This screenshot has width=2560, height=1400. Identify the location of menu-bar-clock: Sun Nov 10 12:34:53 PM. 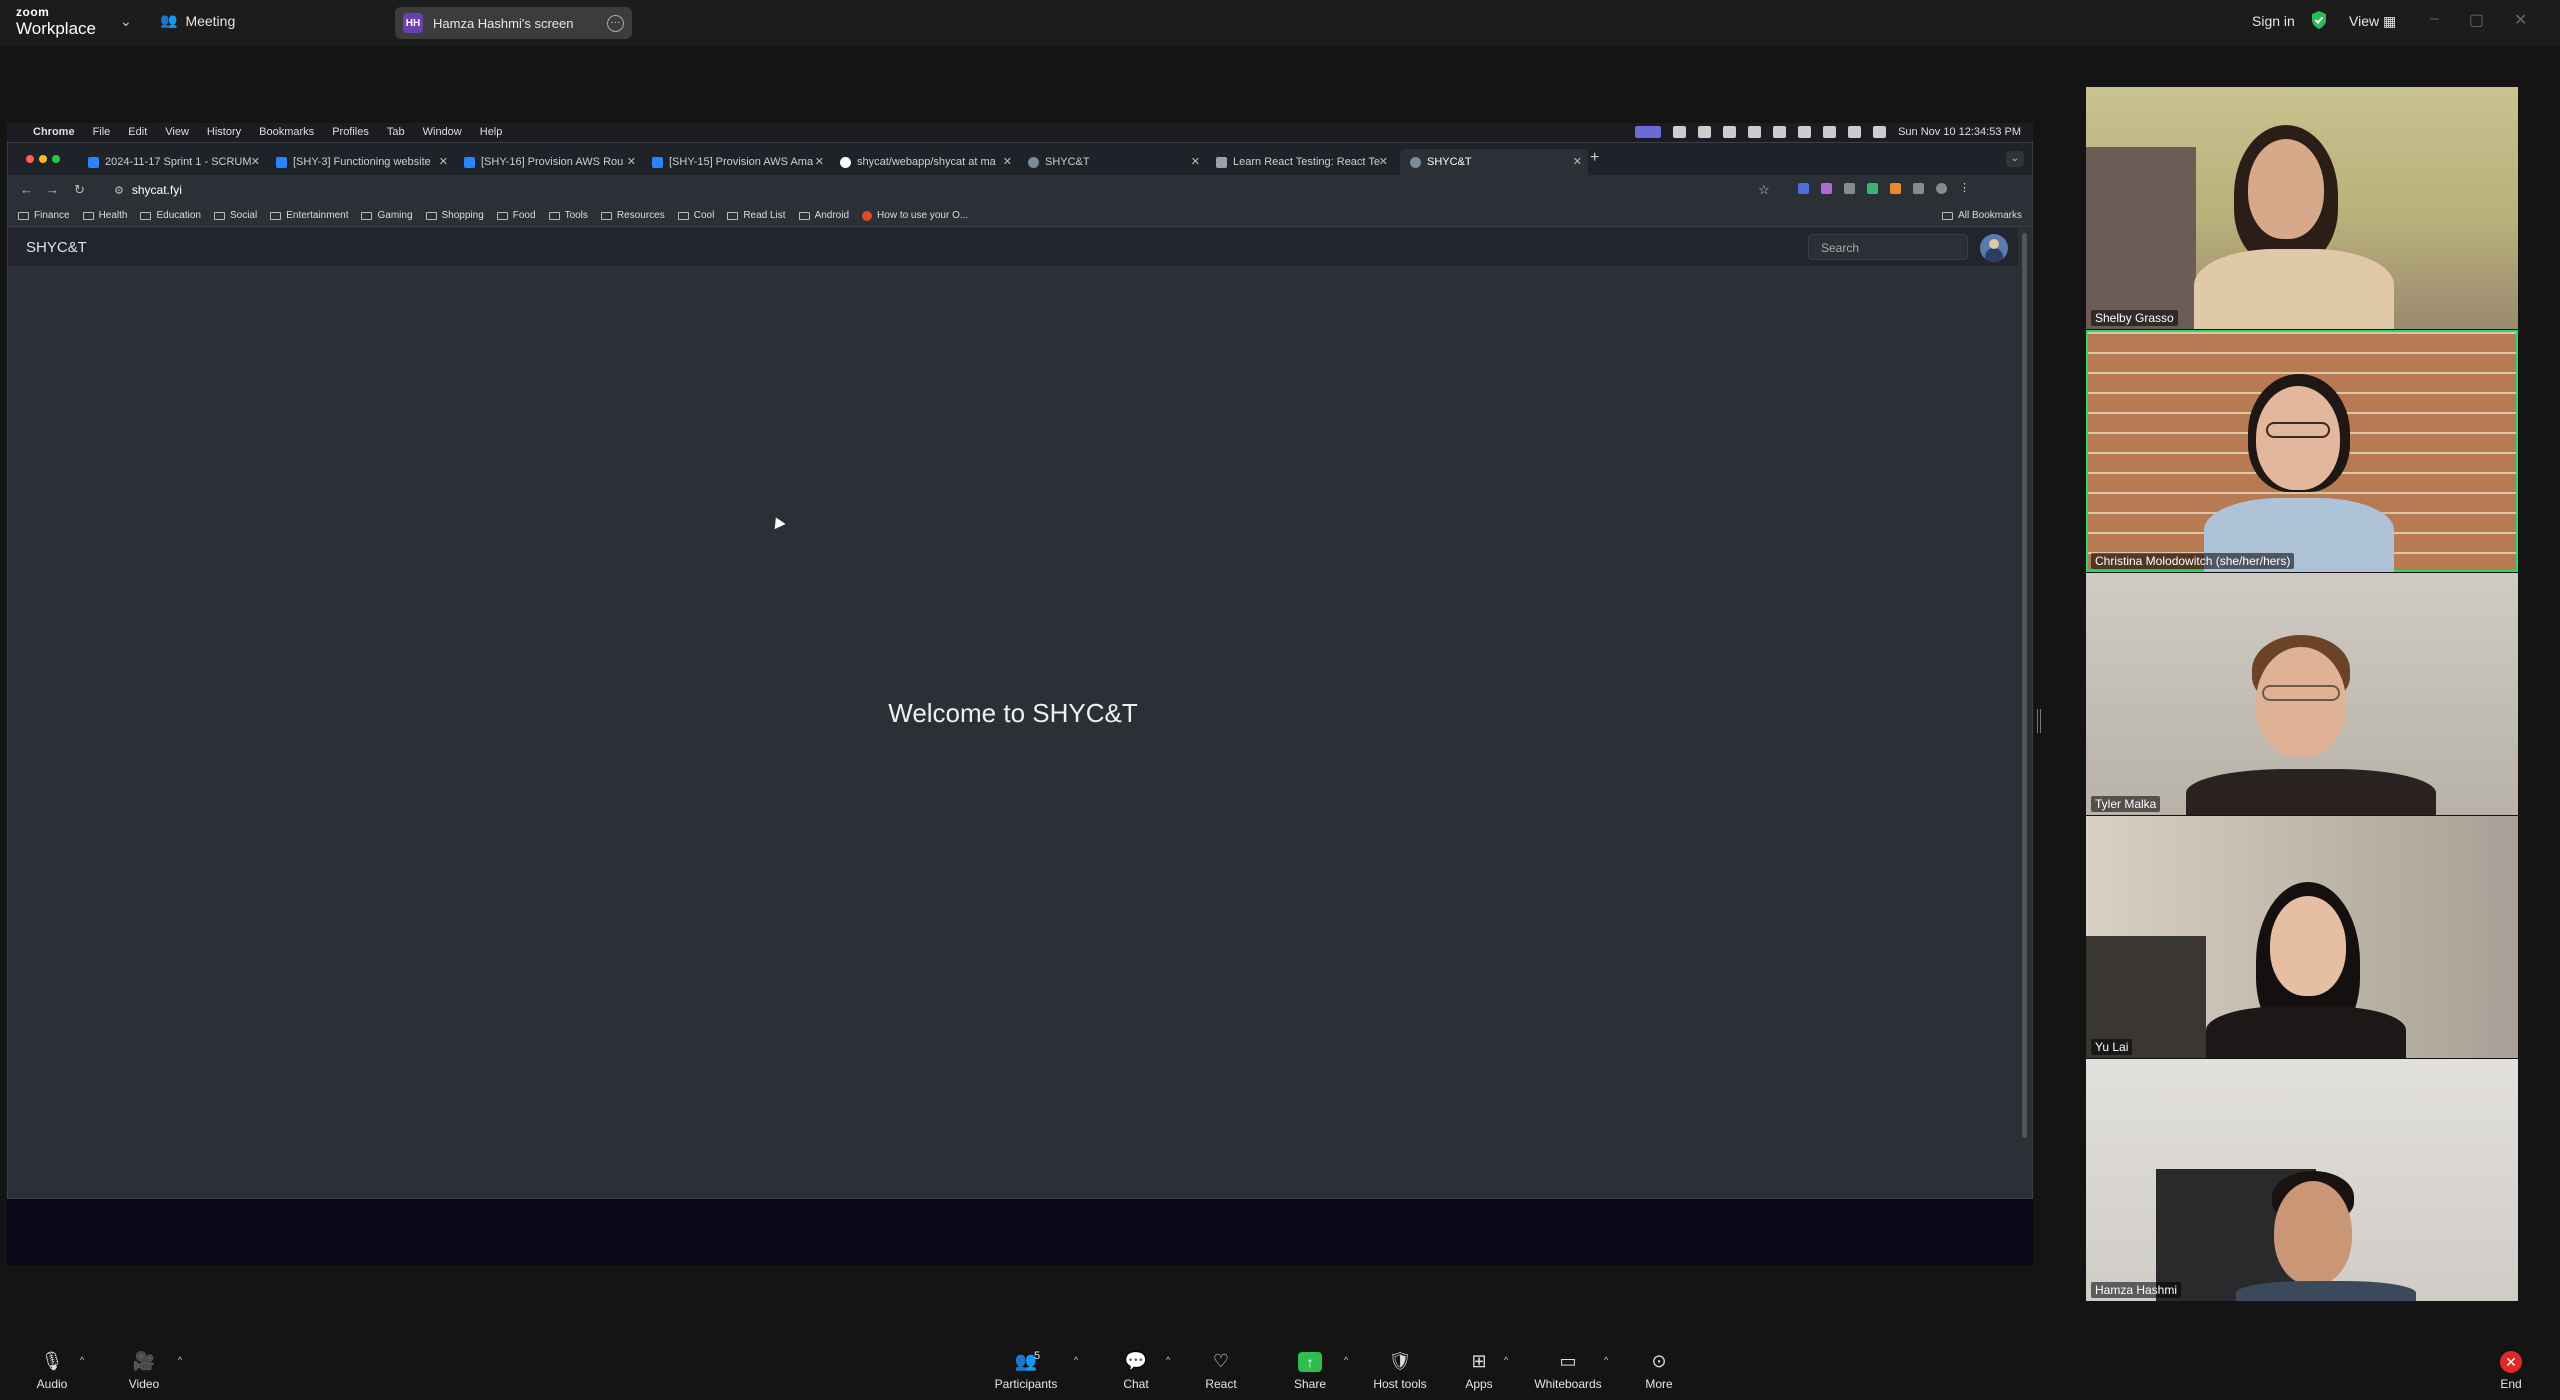
(1959, 132).